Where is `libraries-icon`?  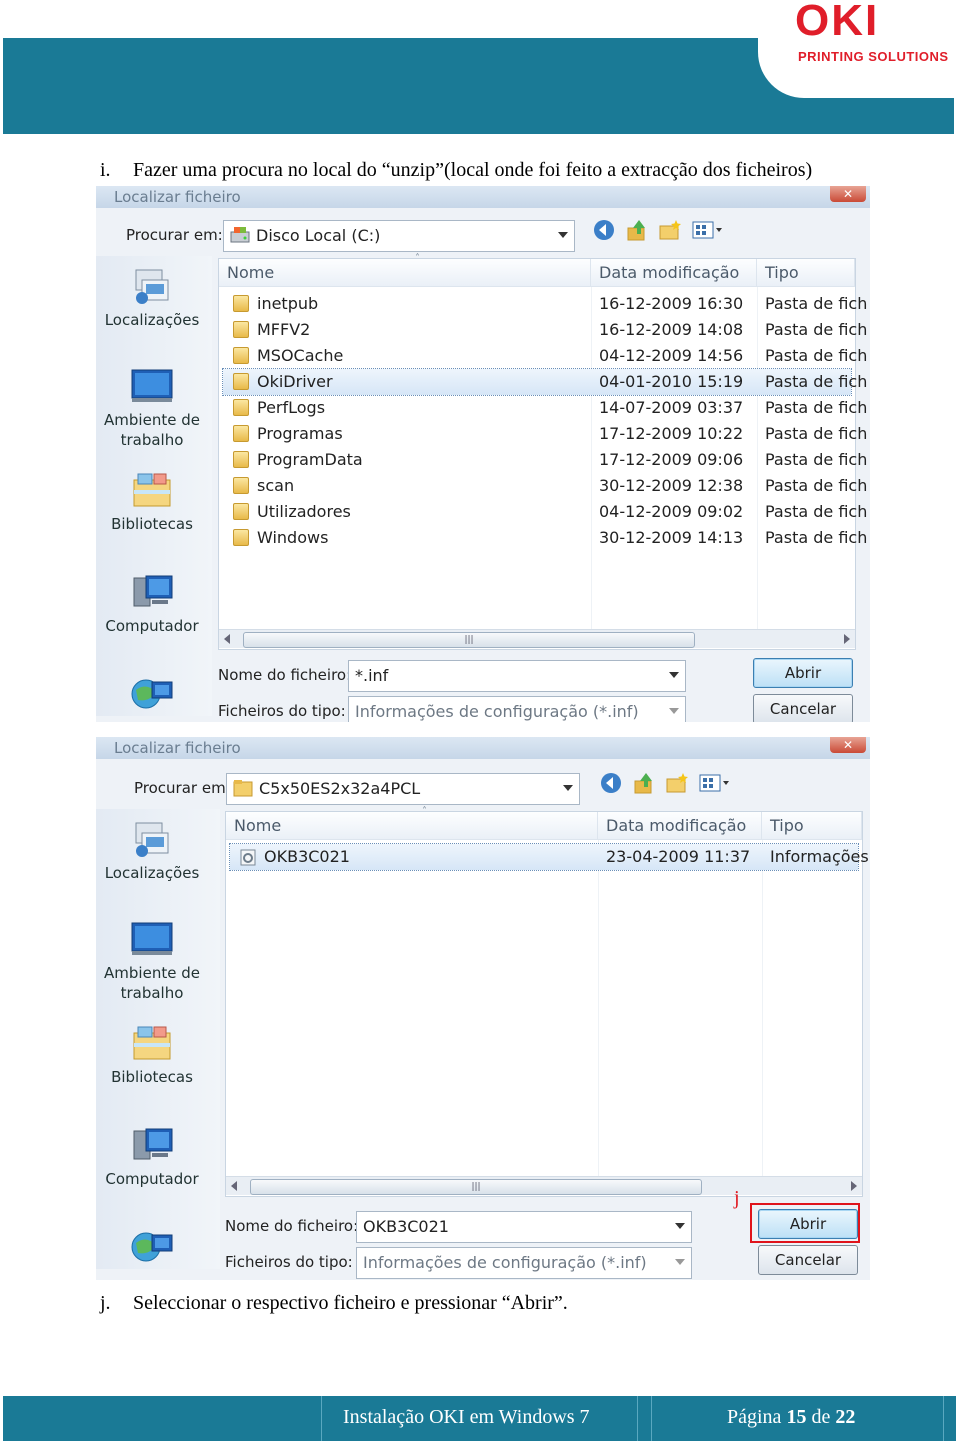 libraries-icon is located at coordinates (152, 1043).